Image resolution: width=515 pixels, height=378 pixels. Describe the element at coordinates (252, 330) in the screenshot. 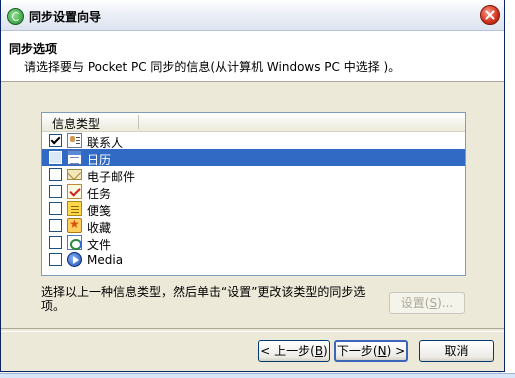

I see `button-divider` at that location.